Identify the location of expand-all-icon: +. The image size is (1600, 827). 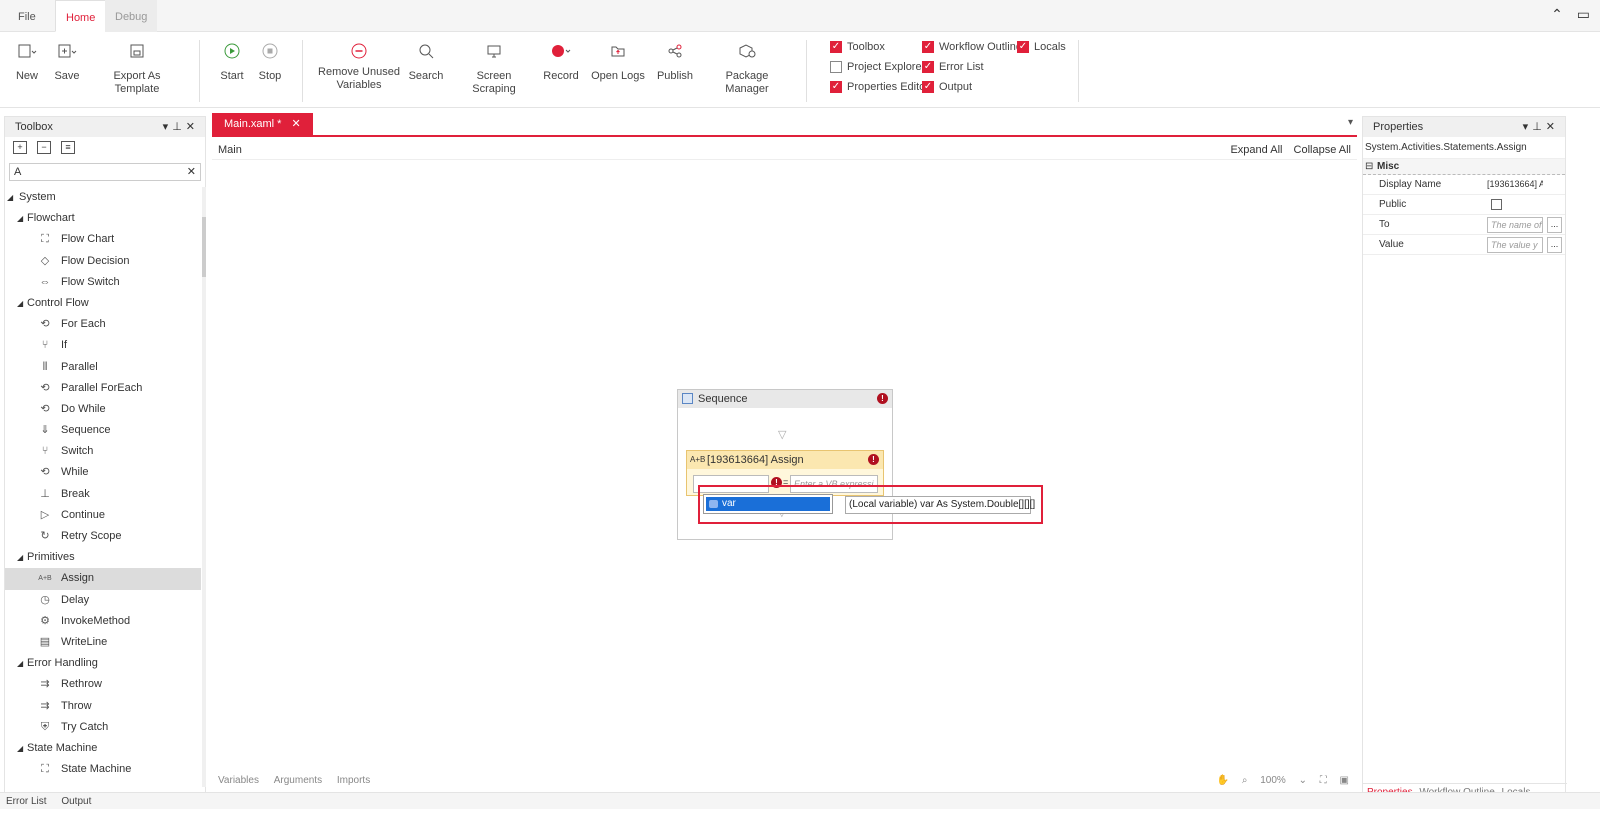
(20, 147).